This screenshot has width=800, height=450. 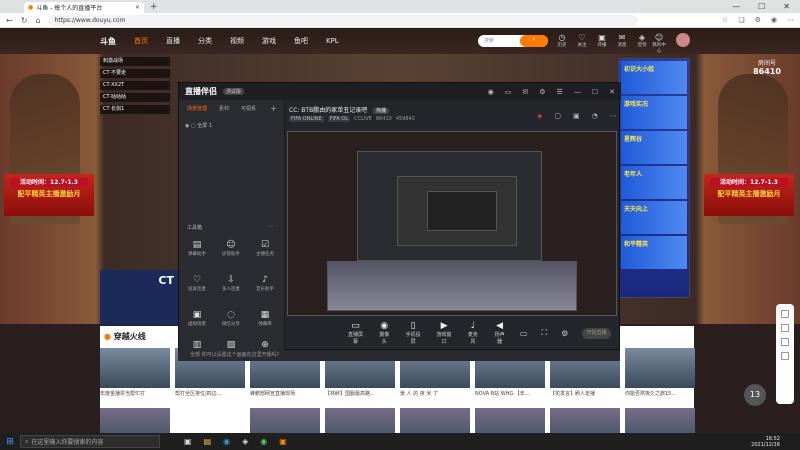 I want to click on checkin-button: ◈ 签到, so click(x=642, y=40).